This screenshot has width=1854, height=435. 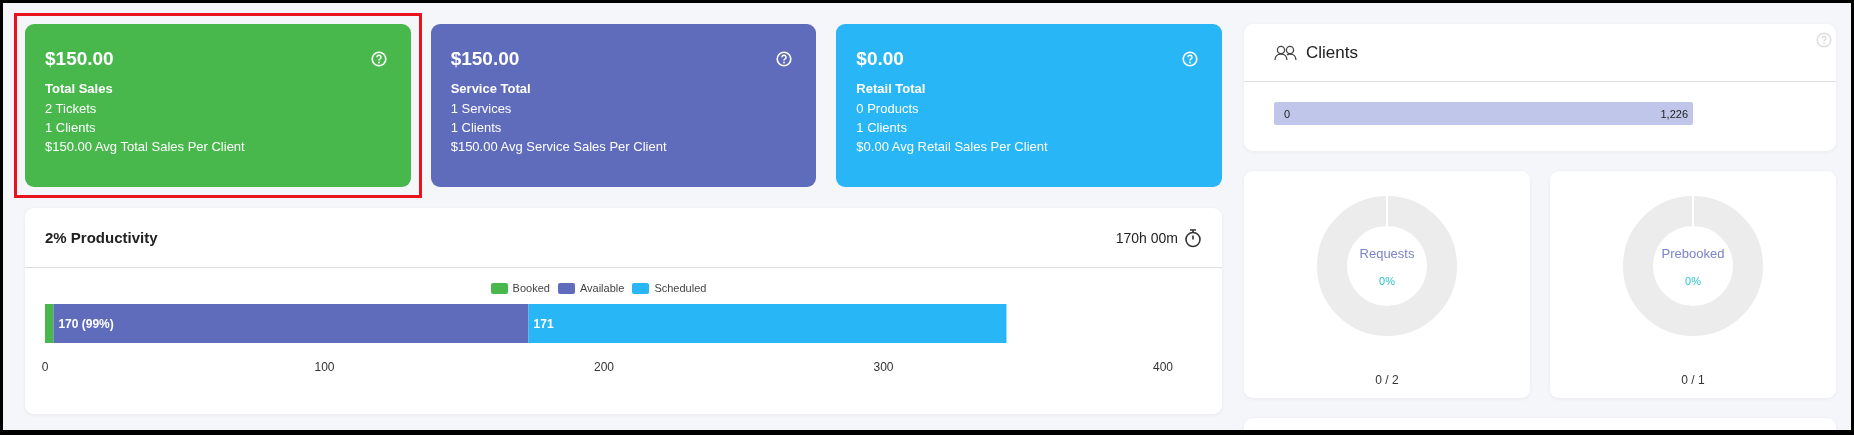 I want to click on range-end: 1,226, so click(x=1674, y=113).